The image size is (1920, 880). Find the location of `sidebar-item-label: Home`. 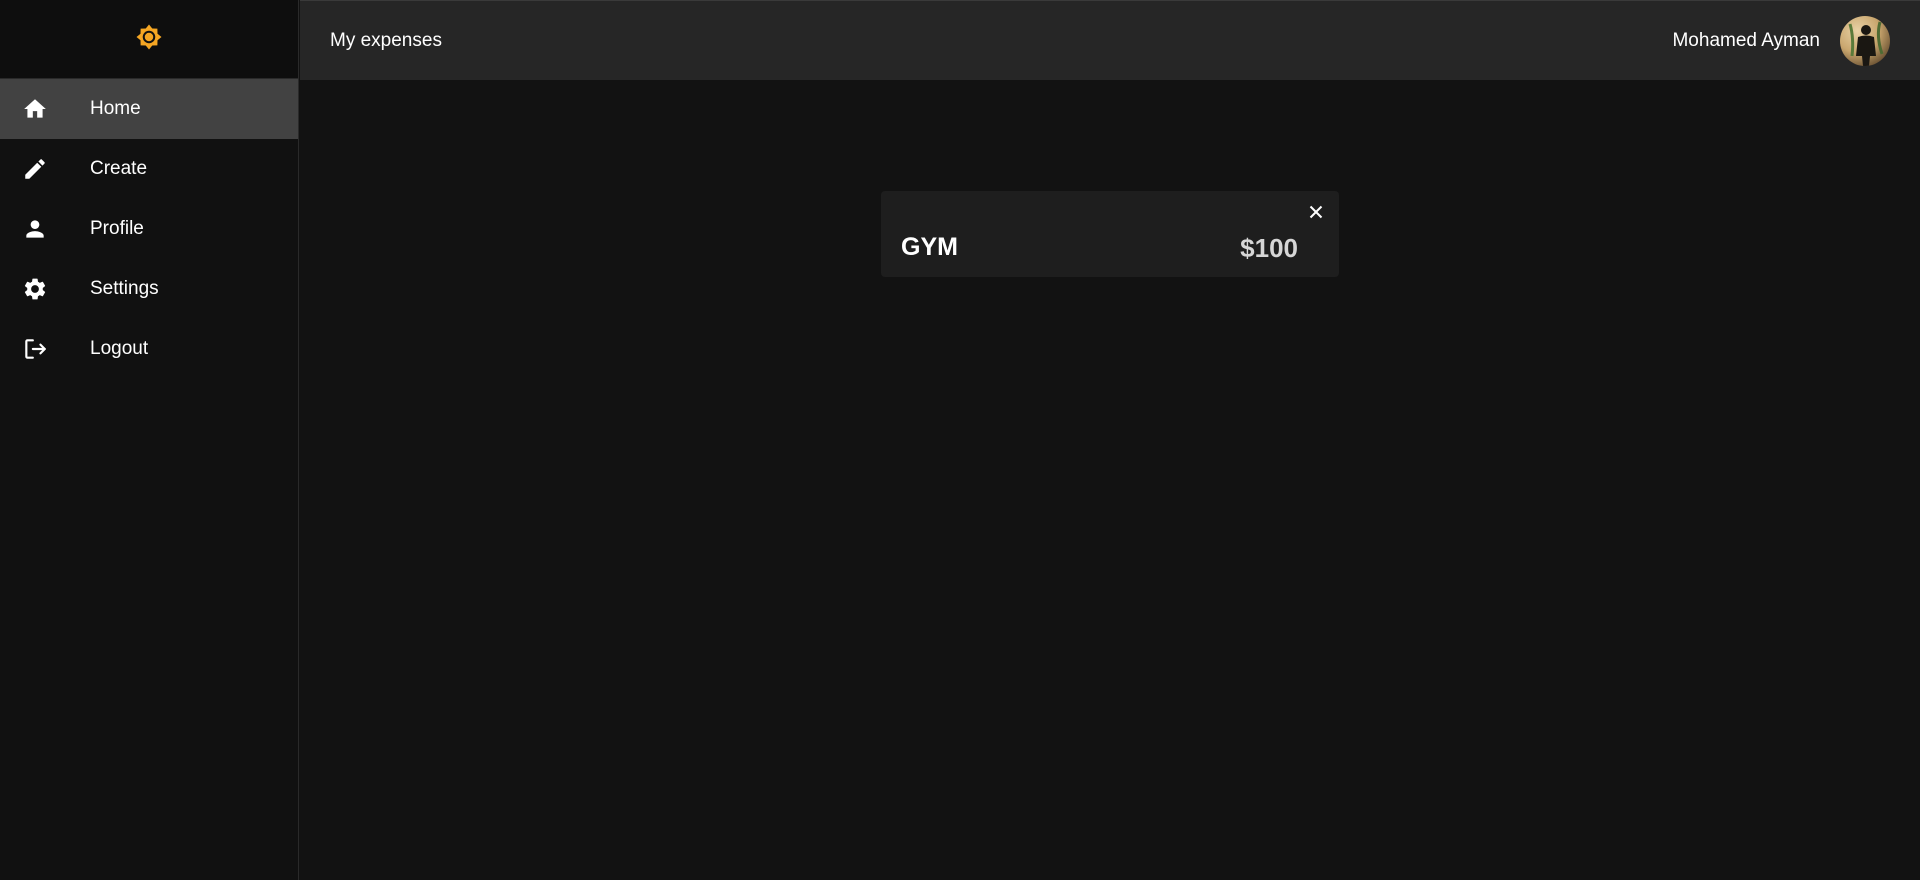

sidebar-item-label: Home is located at coordinates (115, 108).